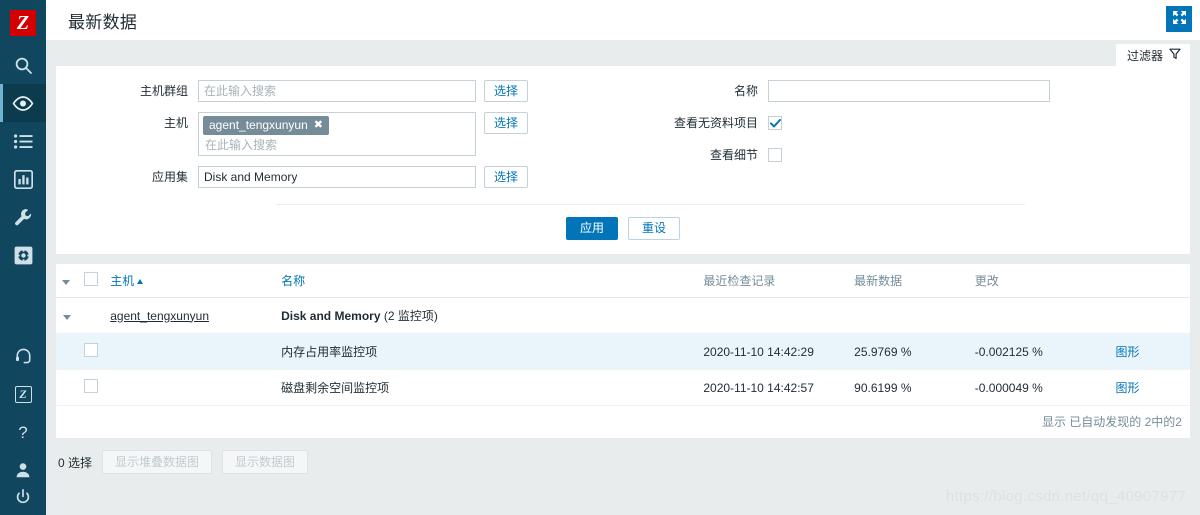 The image size is (1200, 515). What do you see at coordinates (506, 91) in the screenshot?
I see `host-groups-select-button: 选择` at bounding box center [506, 91].